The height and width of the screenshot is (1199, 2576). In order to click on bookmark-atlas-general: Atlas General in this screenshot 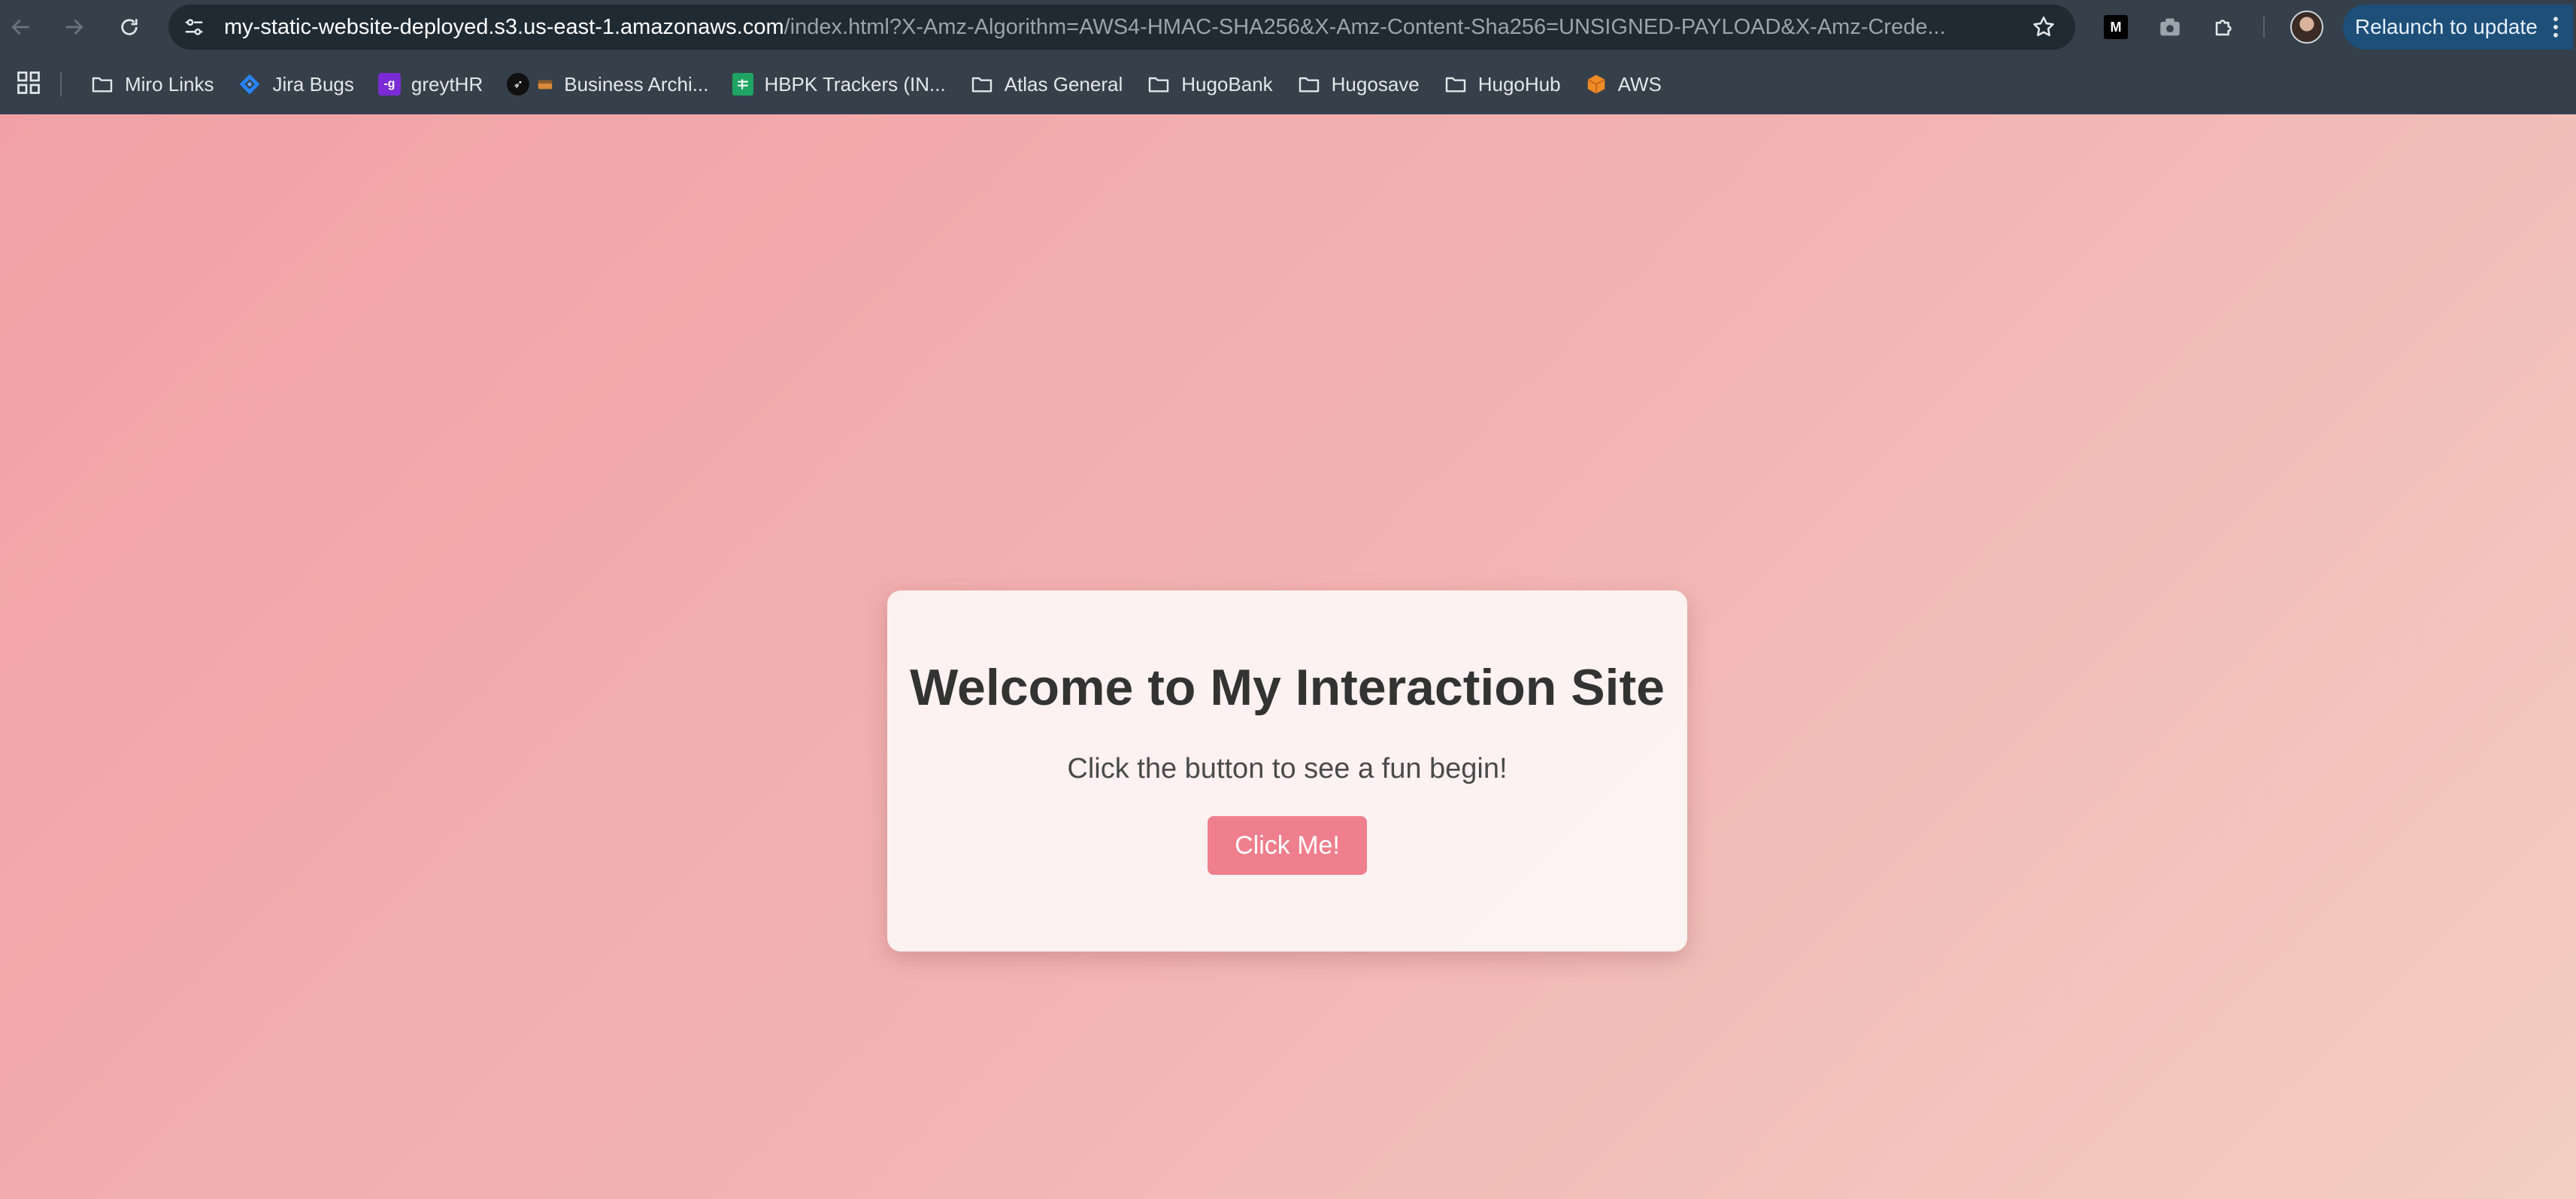, I will do `click(1046, 84)`.